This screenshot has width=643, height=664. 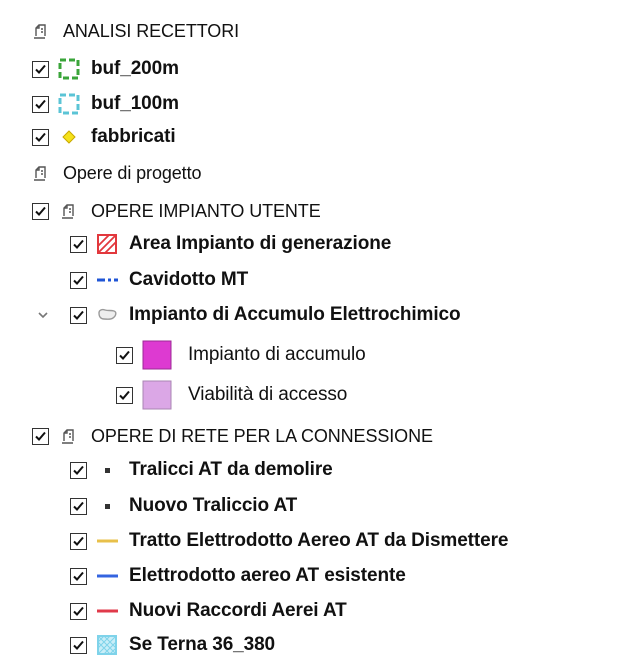 What do you see at coordinates (132, 172) in the screenshot?
I see `layer-label: Opere di progetto` at bounding box center [132, 172].